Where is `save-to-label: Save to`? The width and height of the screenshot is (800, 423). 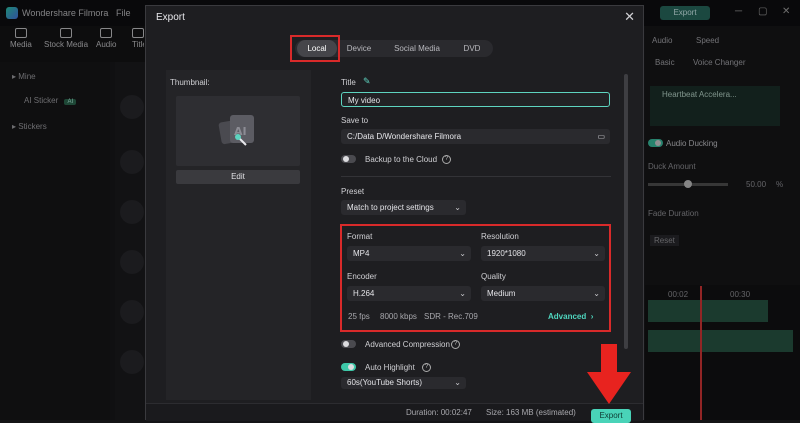 save-to-label: Save to is located at coordinates (355, 120).